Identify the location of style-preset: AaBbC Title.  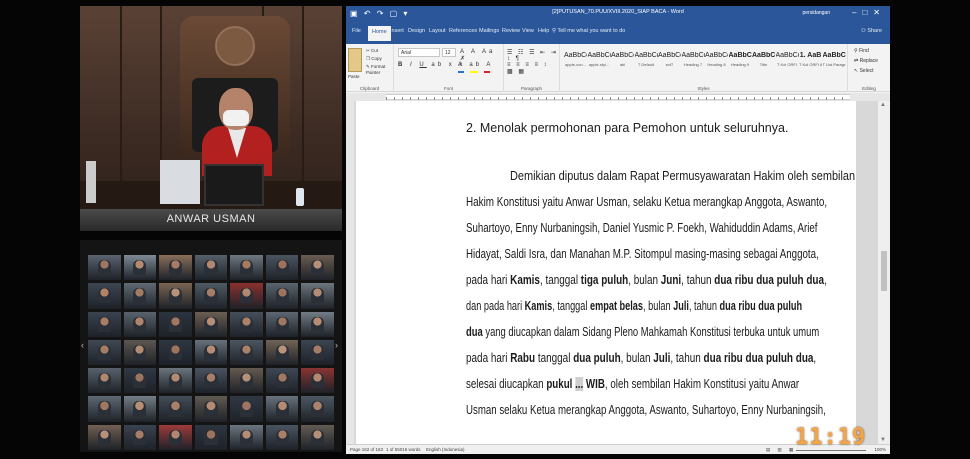
(763, 61).